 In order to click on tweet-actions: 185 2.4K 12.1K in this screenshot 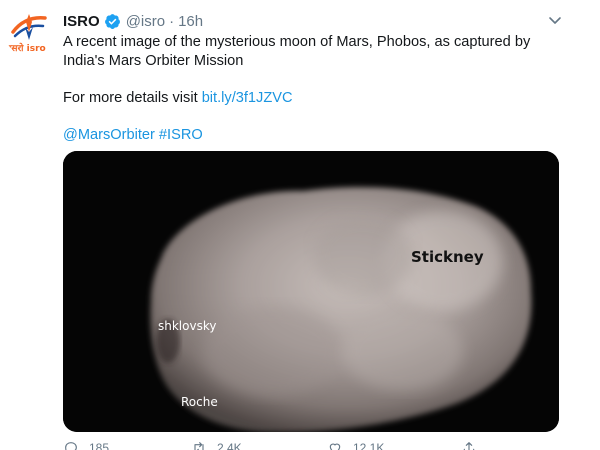, I will do `click(303, 445)`.